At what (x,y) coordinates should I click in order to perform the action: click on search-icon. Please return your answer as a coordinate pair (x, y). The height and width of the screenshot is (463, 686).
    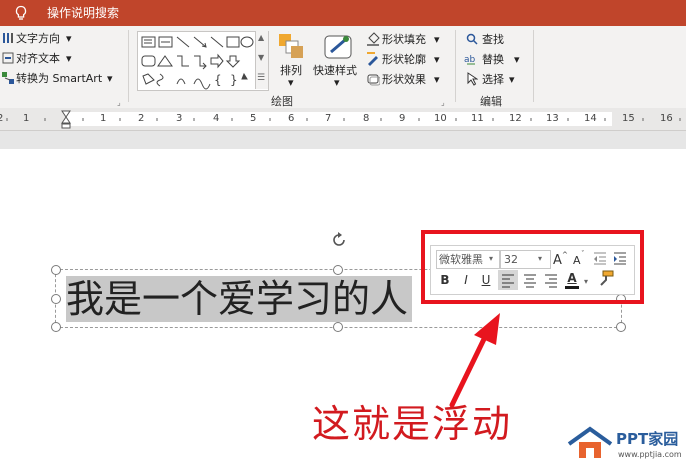
    Looking at the image, I should click on (472, 39).